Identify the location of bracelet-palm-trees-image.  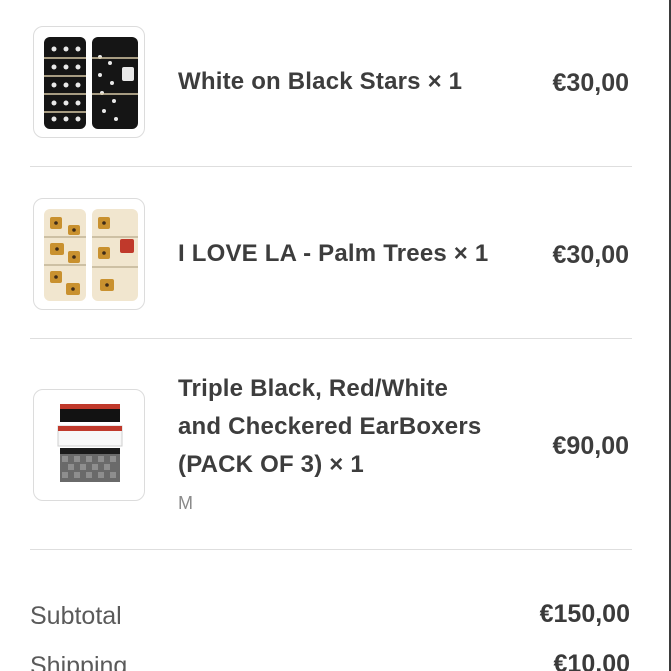
(89, 254).